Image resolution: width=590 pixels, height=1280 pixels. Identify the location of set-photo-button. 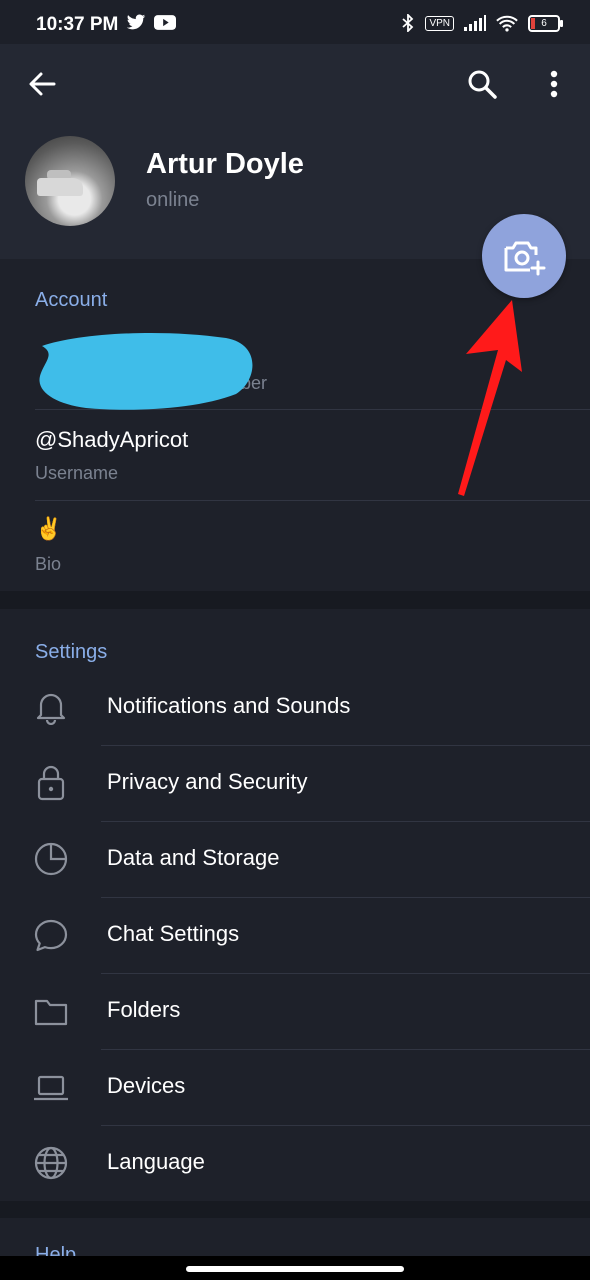
(524, 256).